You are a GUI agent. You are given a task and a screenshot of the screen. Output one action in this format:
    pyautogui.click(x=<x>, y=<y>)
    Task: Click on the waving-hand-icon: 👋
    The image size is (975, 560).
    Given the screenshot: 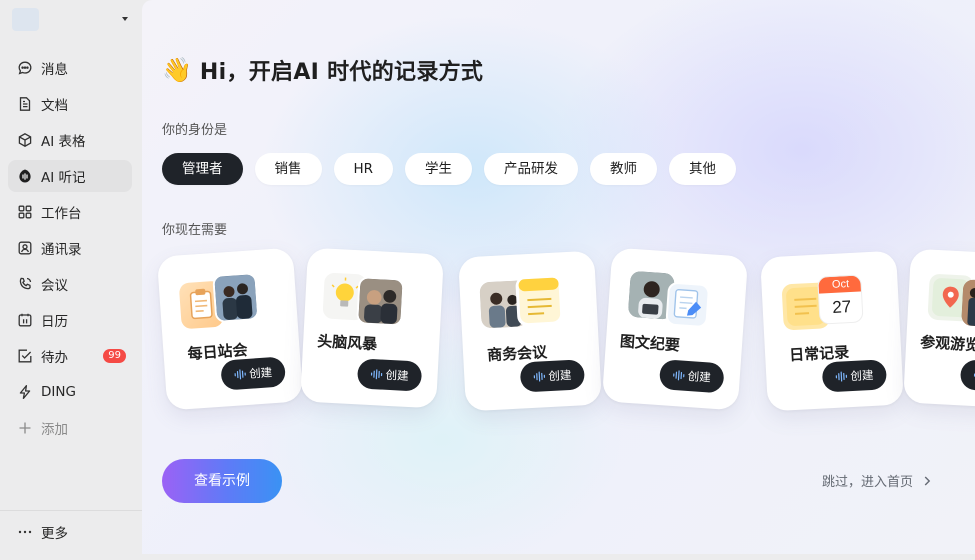 What is the action you would take?
    pyautogui.click(x=177, y=70)
    